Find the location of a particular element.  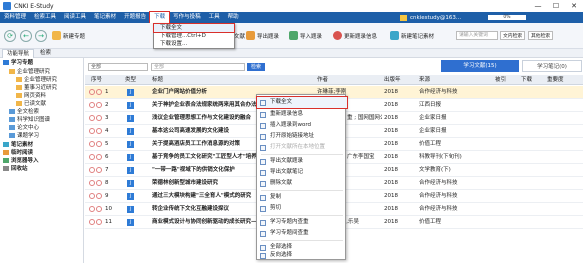

study-literature-tab: 学习文献(15) is located at coordinates (480, 66).